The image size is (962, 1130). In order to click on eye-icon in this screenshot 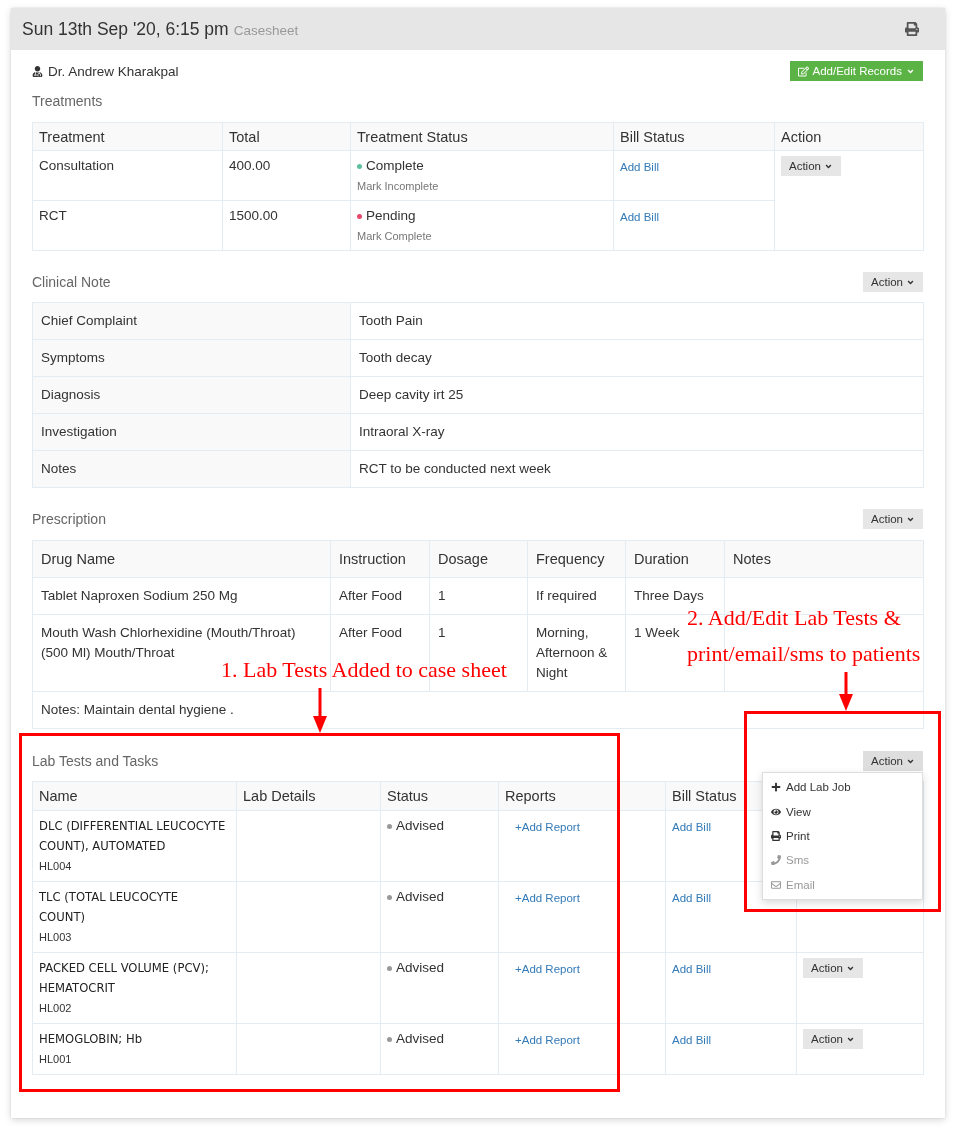, I will do `click(776, 811)`.